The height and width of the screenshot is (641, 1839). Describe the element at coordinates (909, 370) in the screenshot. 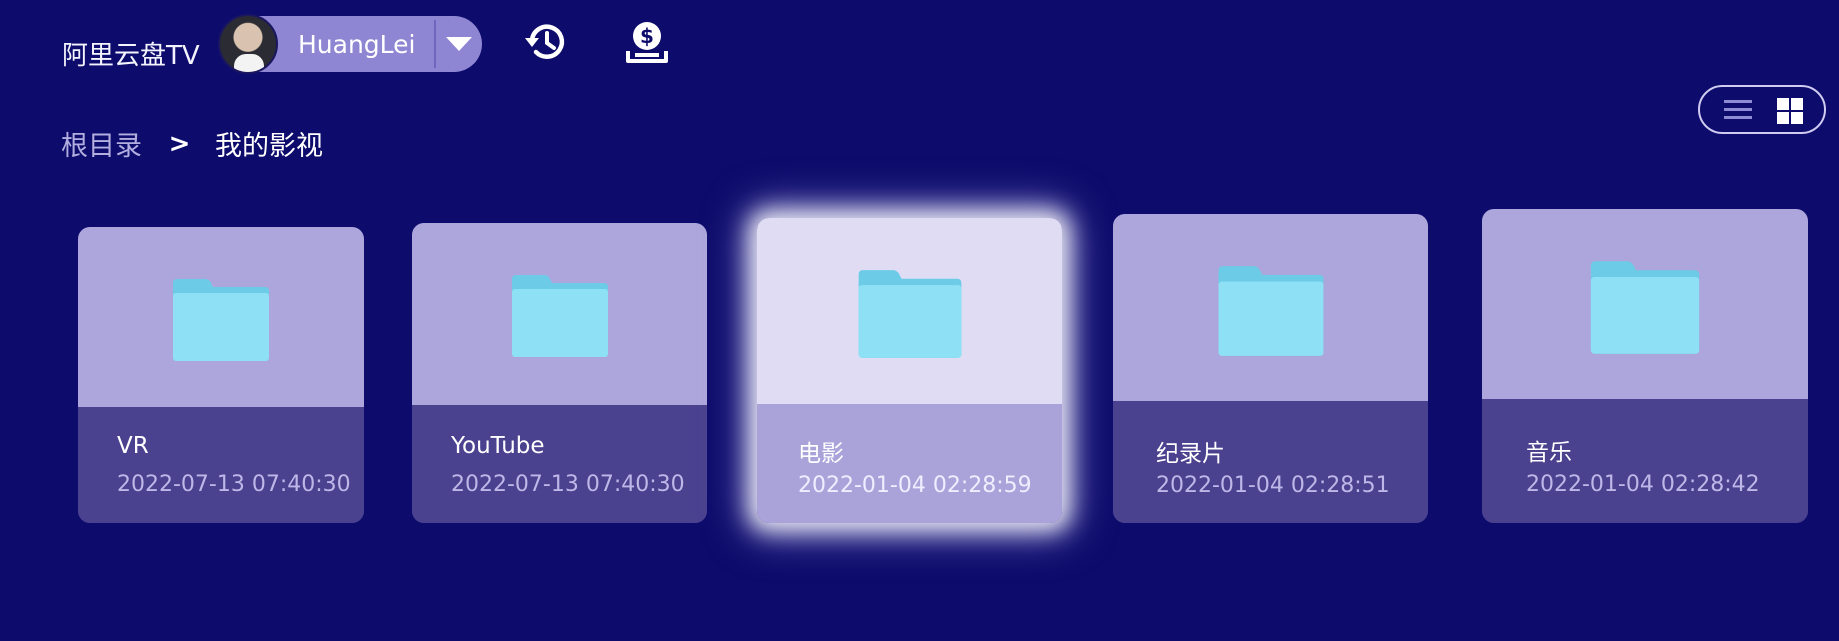

I see `folder-card-movies: 电影 2022-01-04 02:28:59` at that location.